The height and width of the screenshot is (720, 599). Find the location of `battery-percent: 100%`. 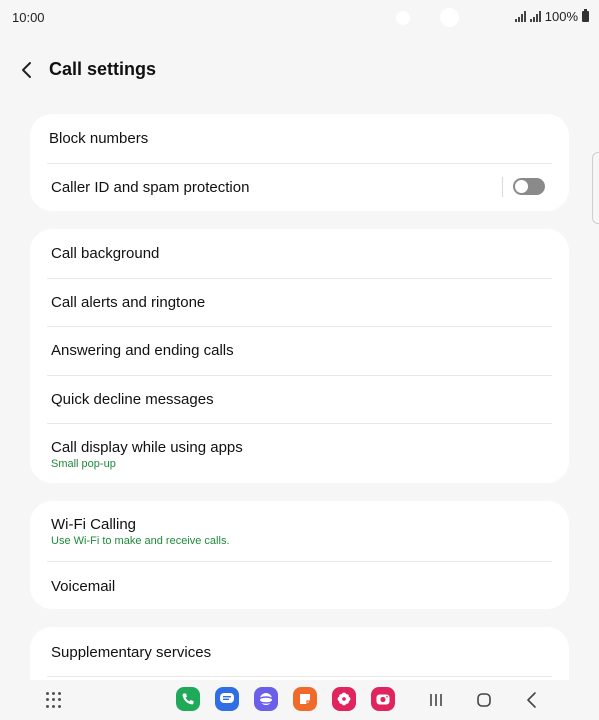

battery-percent: 100% is located at coordinates (561, 16).